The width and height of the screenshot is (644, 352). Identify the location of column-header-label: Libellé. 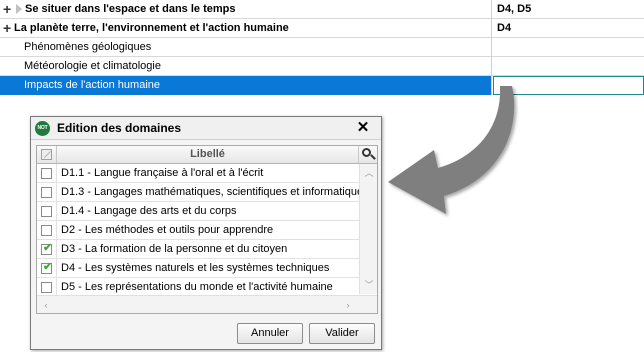
(207, 154).